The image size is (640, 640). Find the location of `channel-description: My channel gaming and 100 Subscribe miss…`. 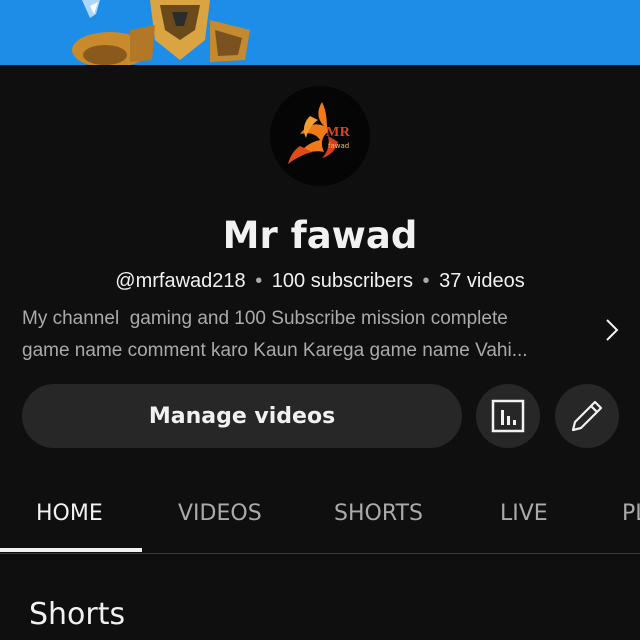

channel-description: My channel gaming and 100 Subscribe miss… is located at coordinates (307, 335).